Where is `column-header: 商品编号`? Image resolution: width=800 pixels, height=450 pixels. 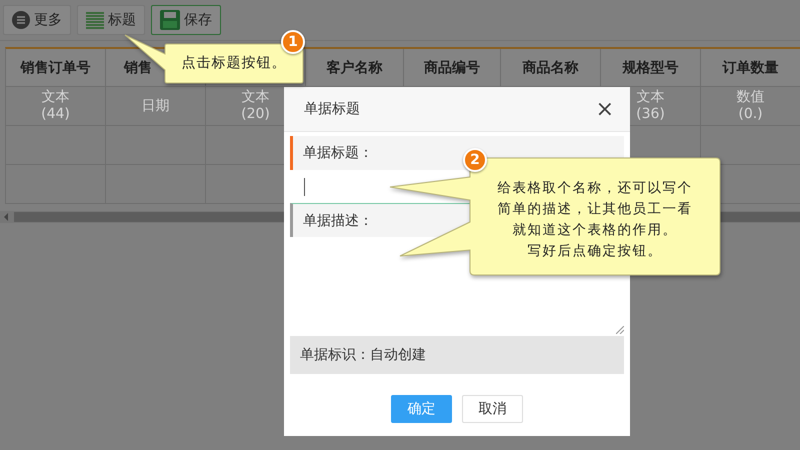
column-header: 商品编号 is located at coordinates (452, 68).